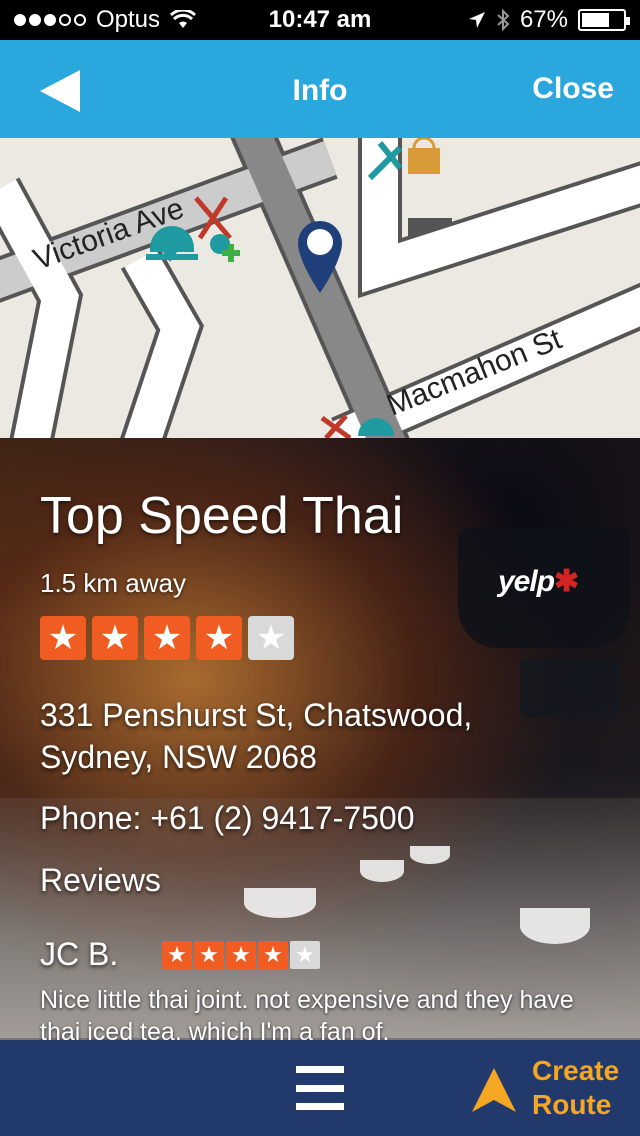 This screenshot has height=1136, width=640. I want to click on bottom-toolbar: Create Route, so click(320, 1088).